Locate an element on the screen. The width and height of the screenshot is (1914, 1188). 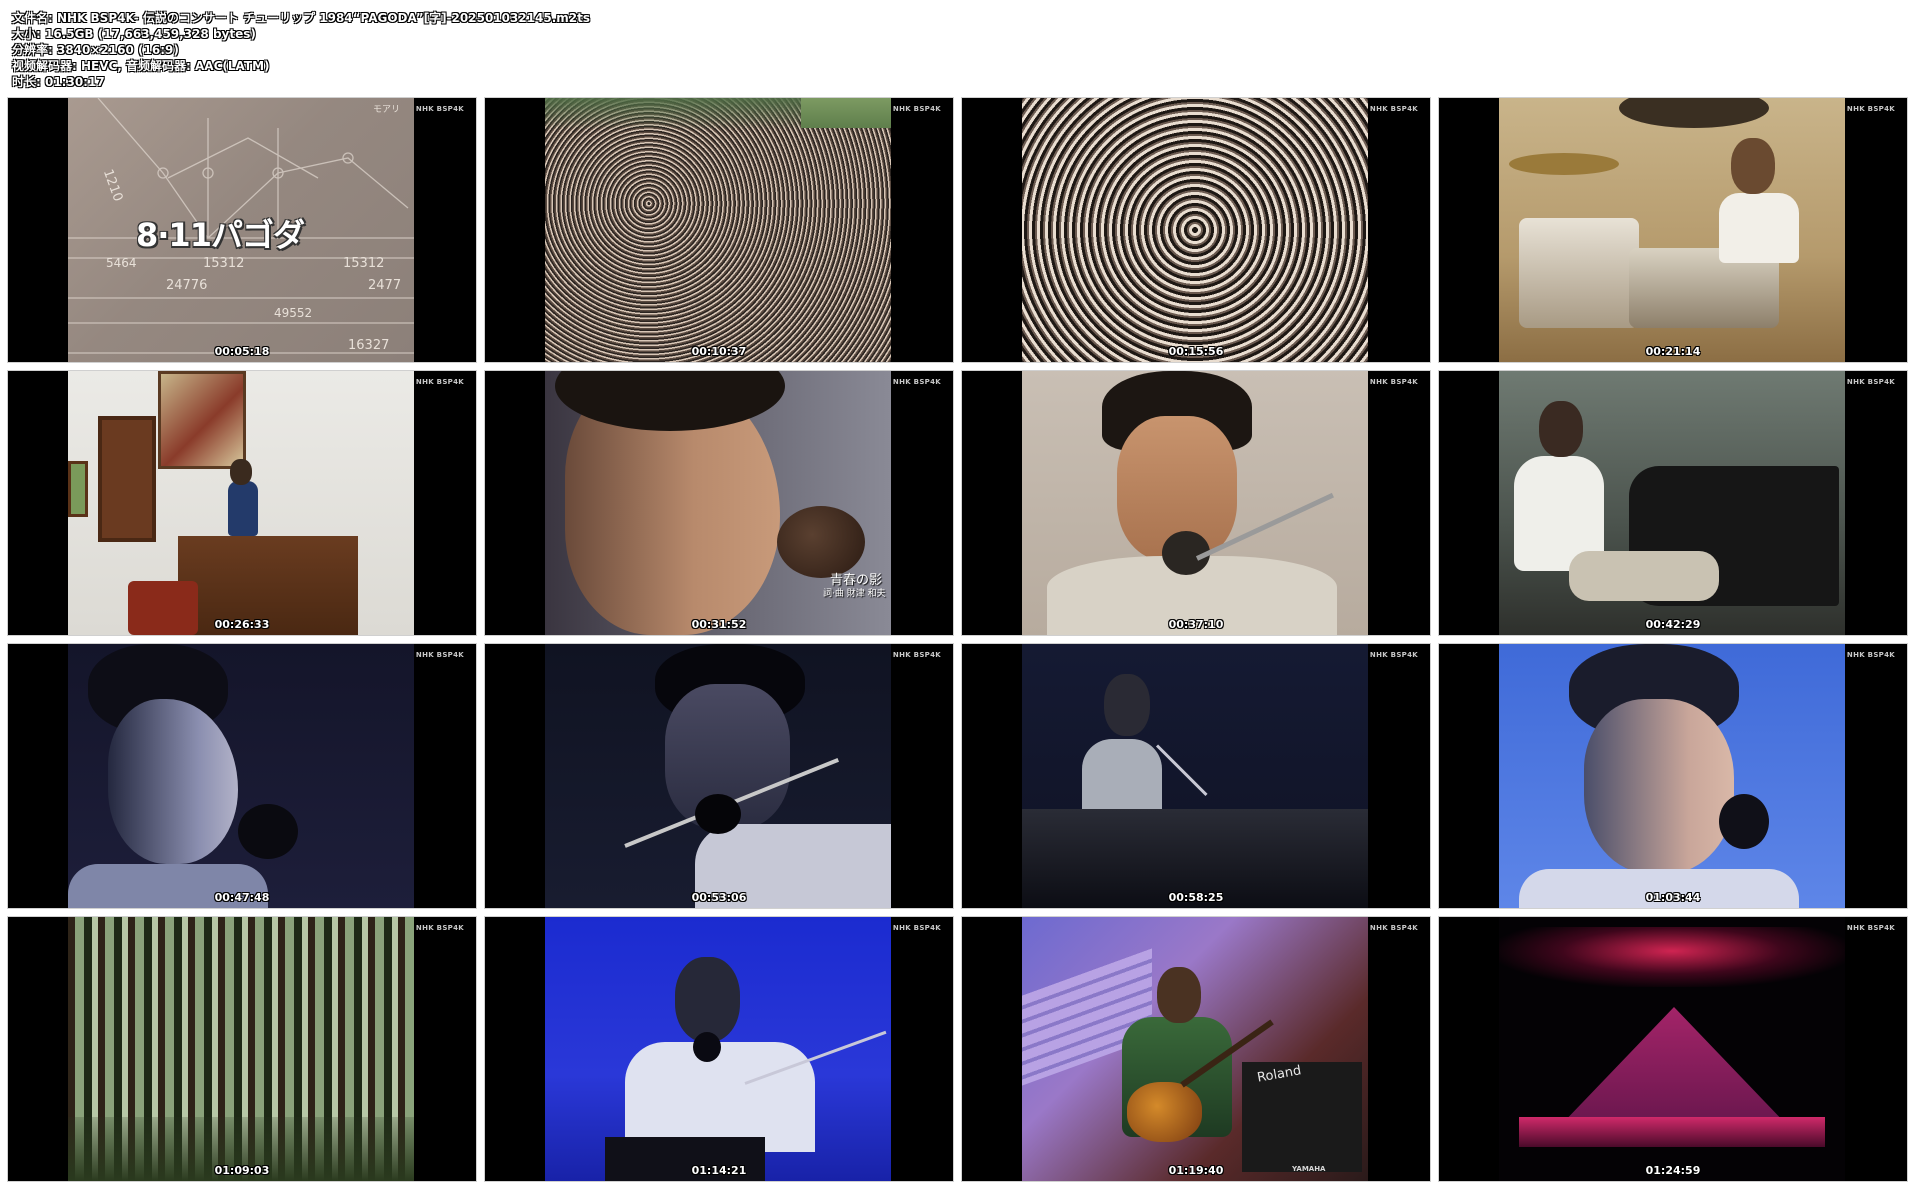
drummer-shirt is located at coordinates (1759, 228).